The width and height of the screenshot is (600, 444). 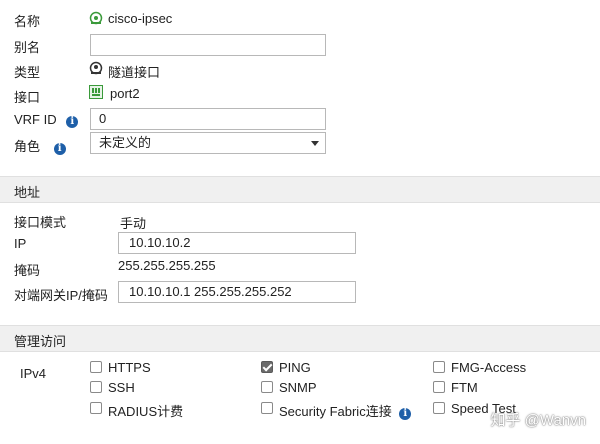 I want to click on name-label: 名称, so click(x=27, y=21).